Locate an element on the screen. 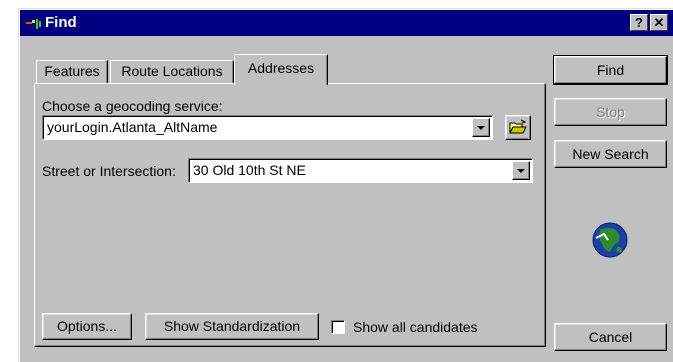  new-search-button: New Search is located at coordinates (610, 154).